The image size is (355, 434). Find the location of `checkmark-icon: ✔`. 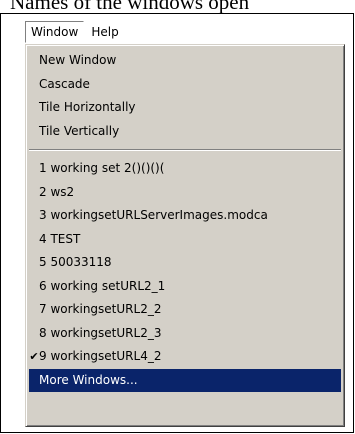

checkmark-icon: ✔ is located at coordinates (34, 356).